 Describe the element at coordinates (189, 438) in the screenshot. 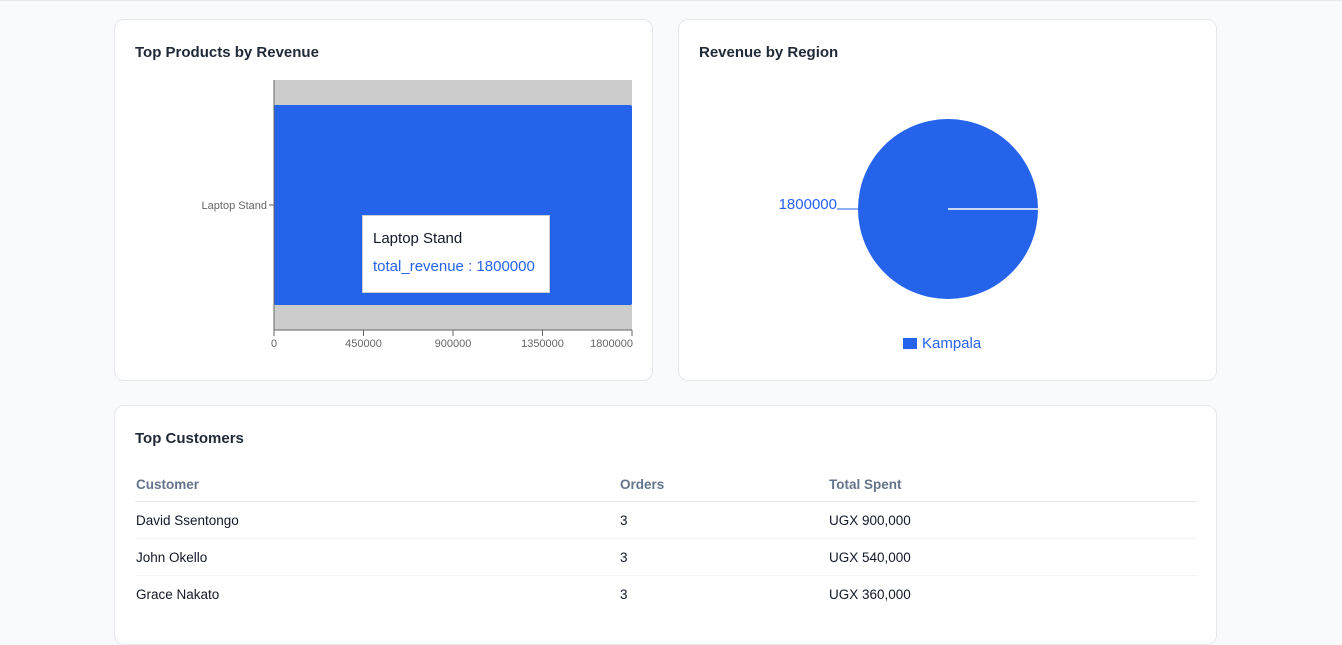

I see `top-customers-title: Top Customers` at that location.